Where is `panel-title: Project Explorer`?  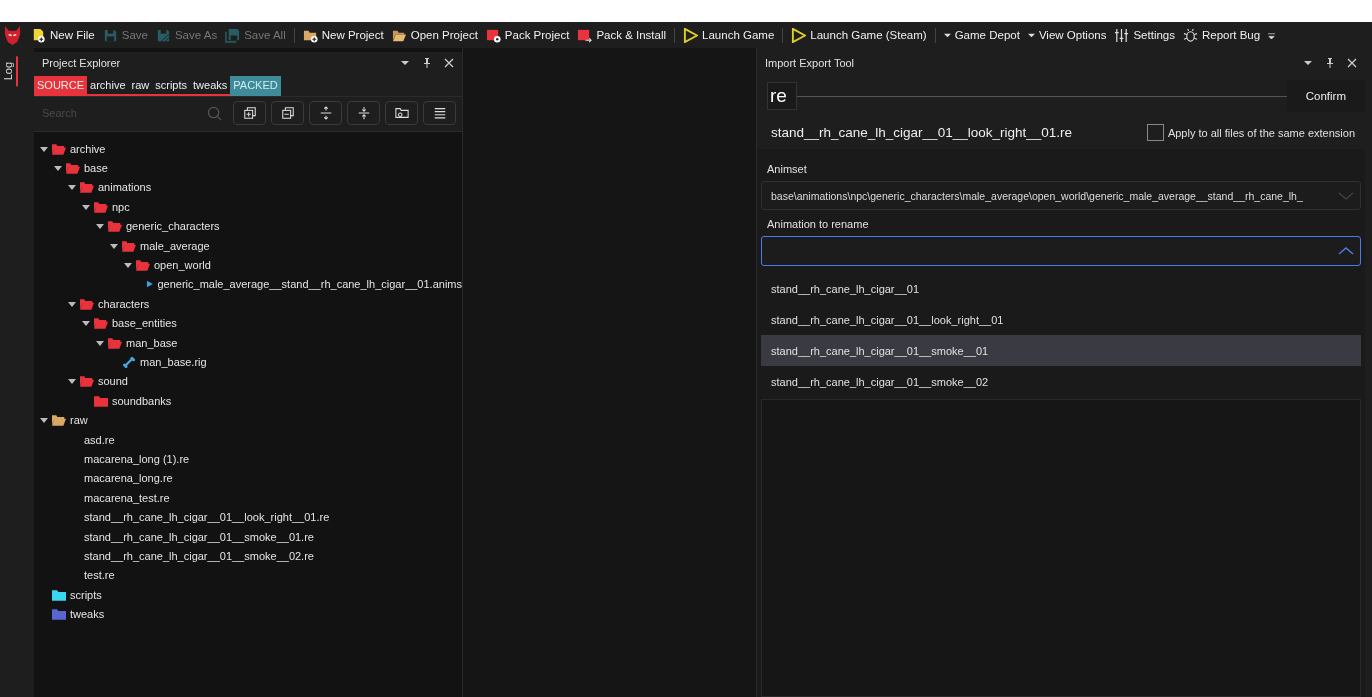
panel-title: Project Explorer is located at coordinates (81, 63).